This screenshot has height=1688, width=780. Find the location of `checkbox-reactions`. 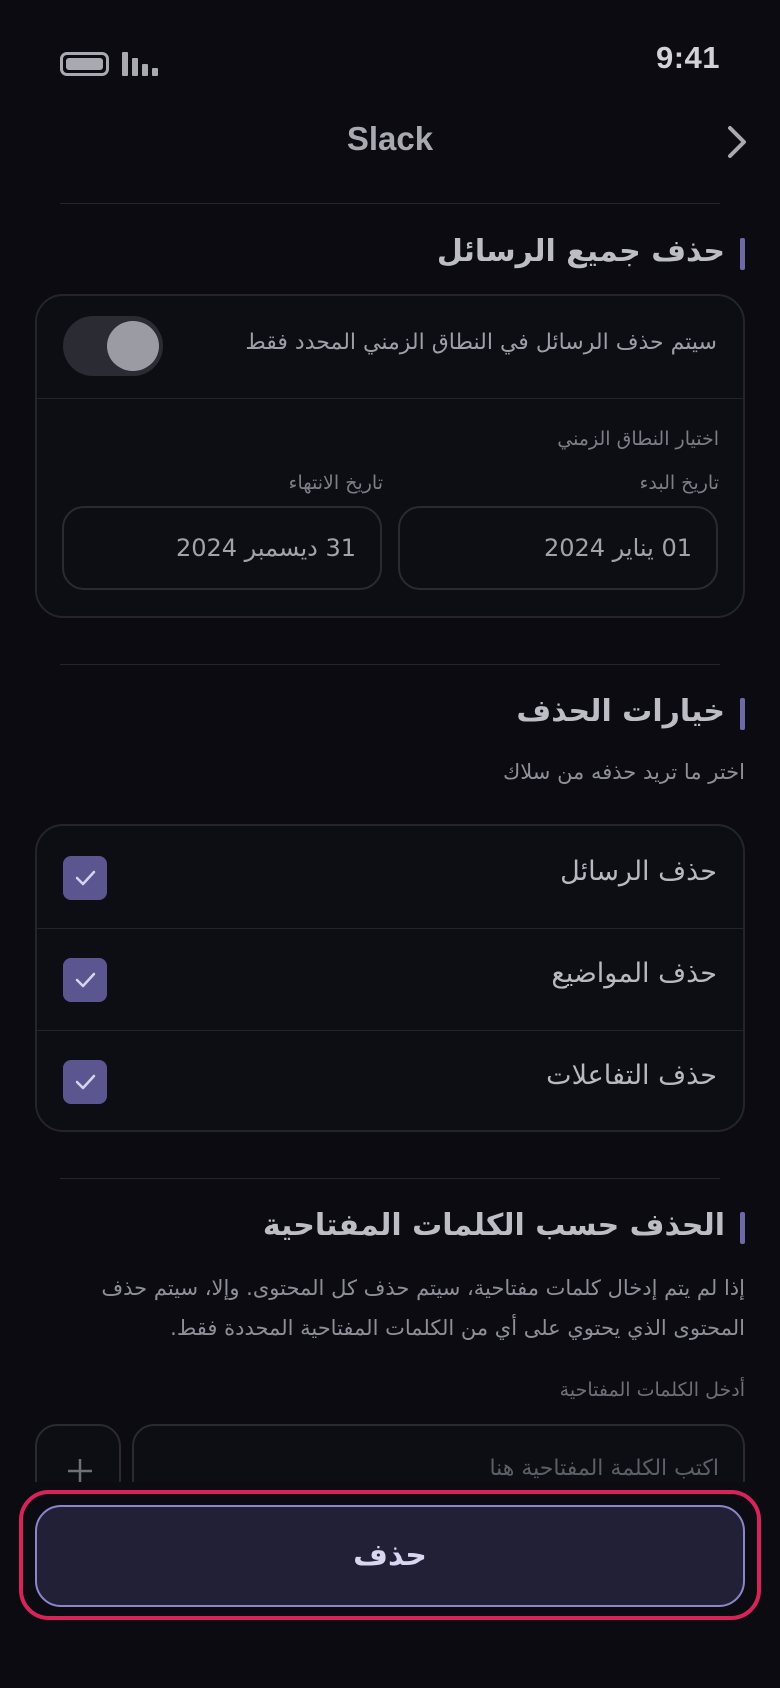

checkbox-reactions is located at coordinates (85, 1082).